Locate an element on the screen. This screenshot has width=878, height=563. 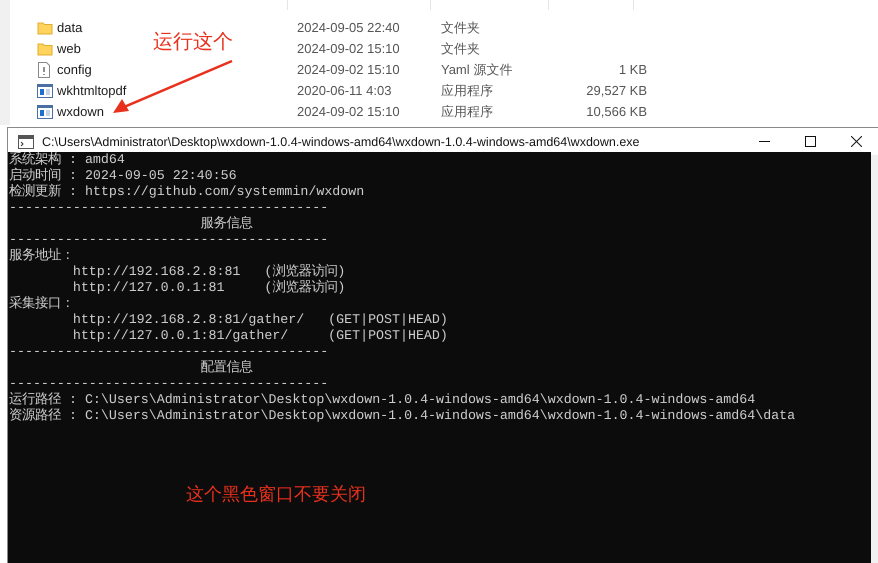
file-name: wxdown is located at coordinates (80, 111).